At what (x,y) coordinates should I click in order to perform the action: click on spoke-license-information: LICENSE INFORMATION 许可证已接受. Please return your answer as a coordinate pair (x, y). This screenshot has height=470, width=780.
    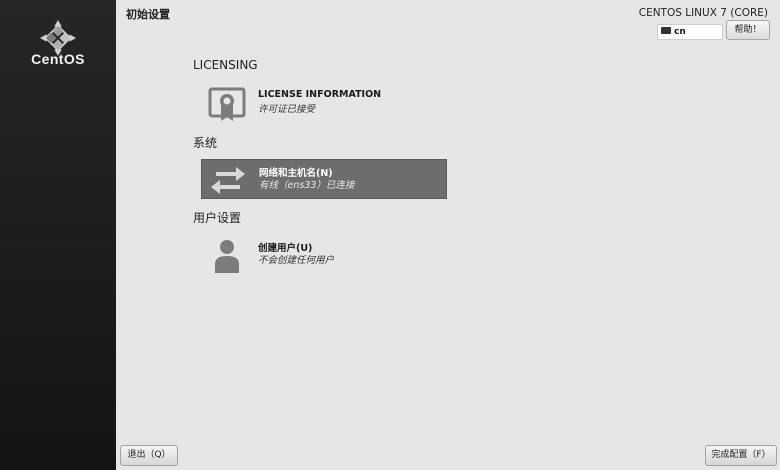
    Looking at the image, I should click on (324, 104).